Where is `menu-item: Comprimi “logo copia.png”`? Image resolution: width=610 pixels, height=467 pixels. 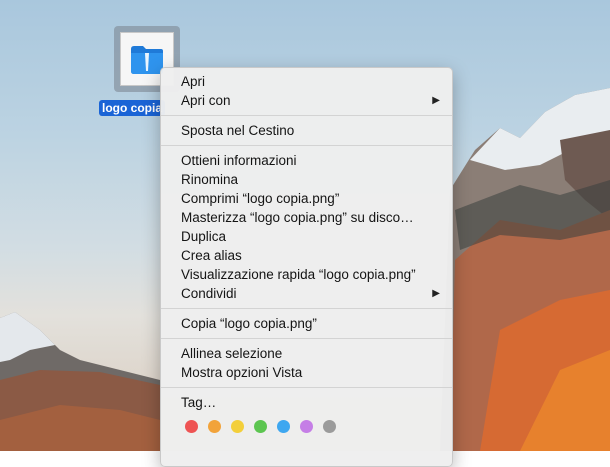
menu-item: Comprimi “logo copia.png” is located at coordinates (306, 198).